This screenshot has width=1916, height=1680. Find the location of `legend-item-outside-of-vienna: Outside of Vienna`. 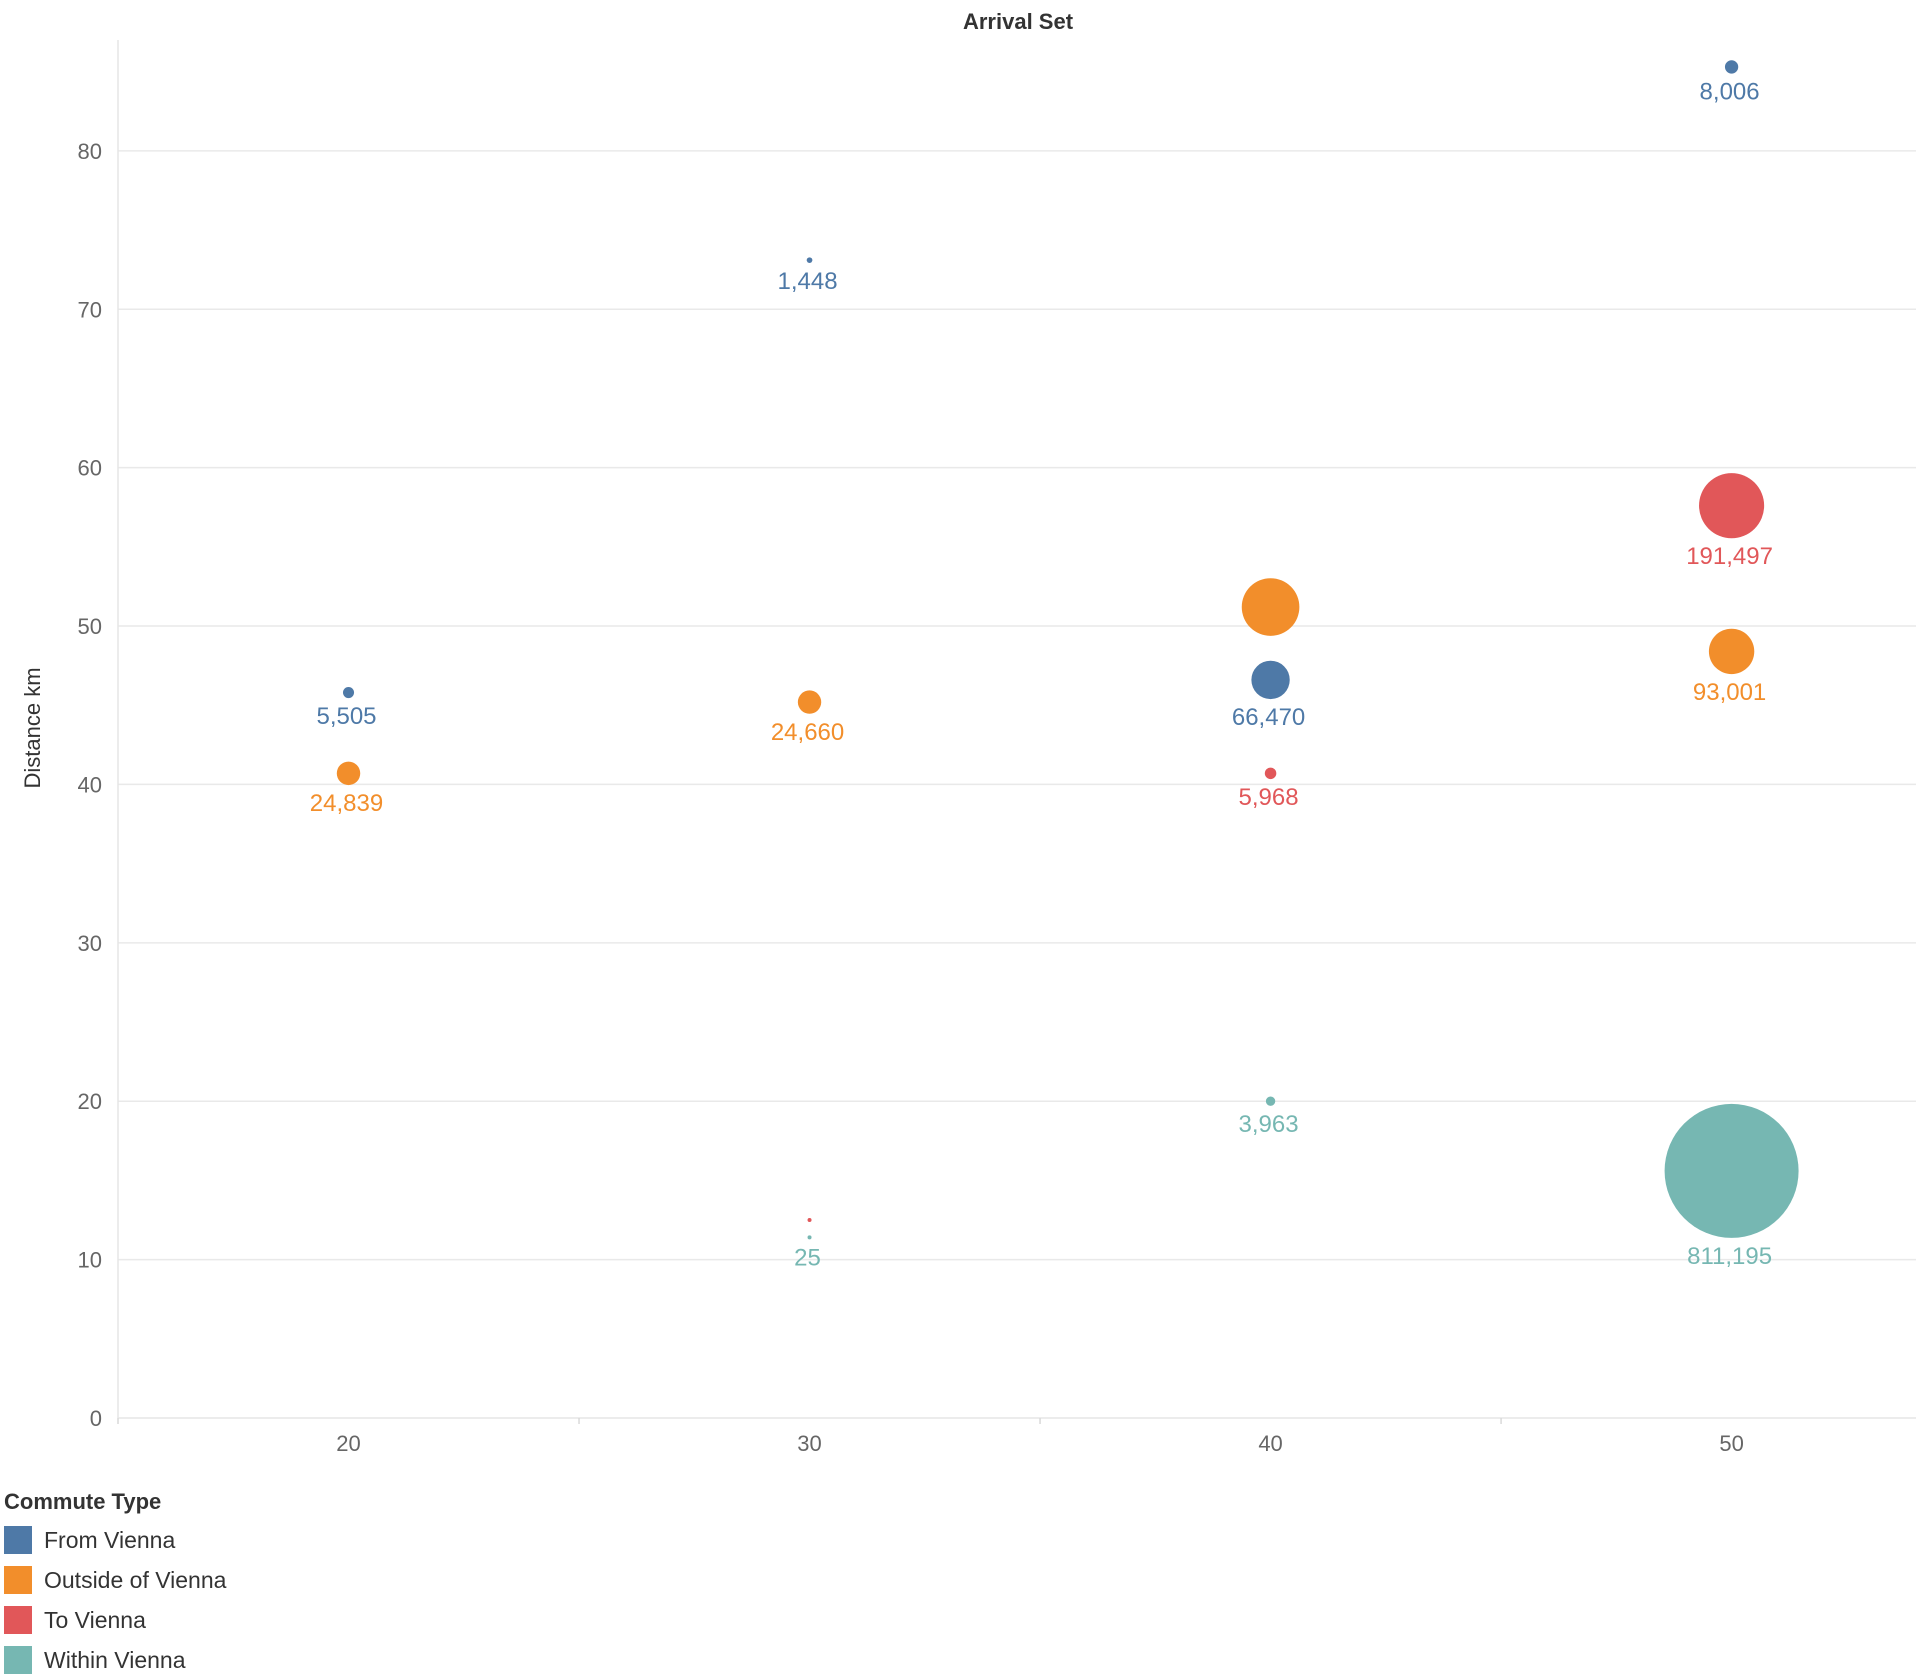

legend-item-outside-of-vienna: Outside of Vienna is located at coordinates (115, 1580).